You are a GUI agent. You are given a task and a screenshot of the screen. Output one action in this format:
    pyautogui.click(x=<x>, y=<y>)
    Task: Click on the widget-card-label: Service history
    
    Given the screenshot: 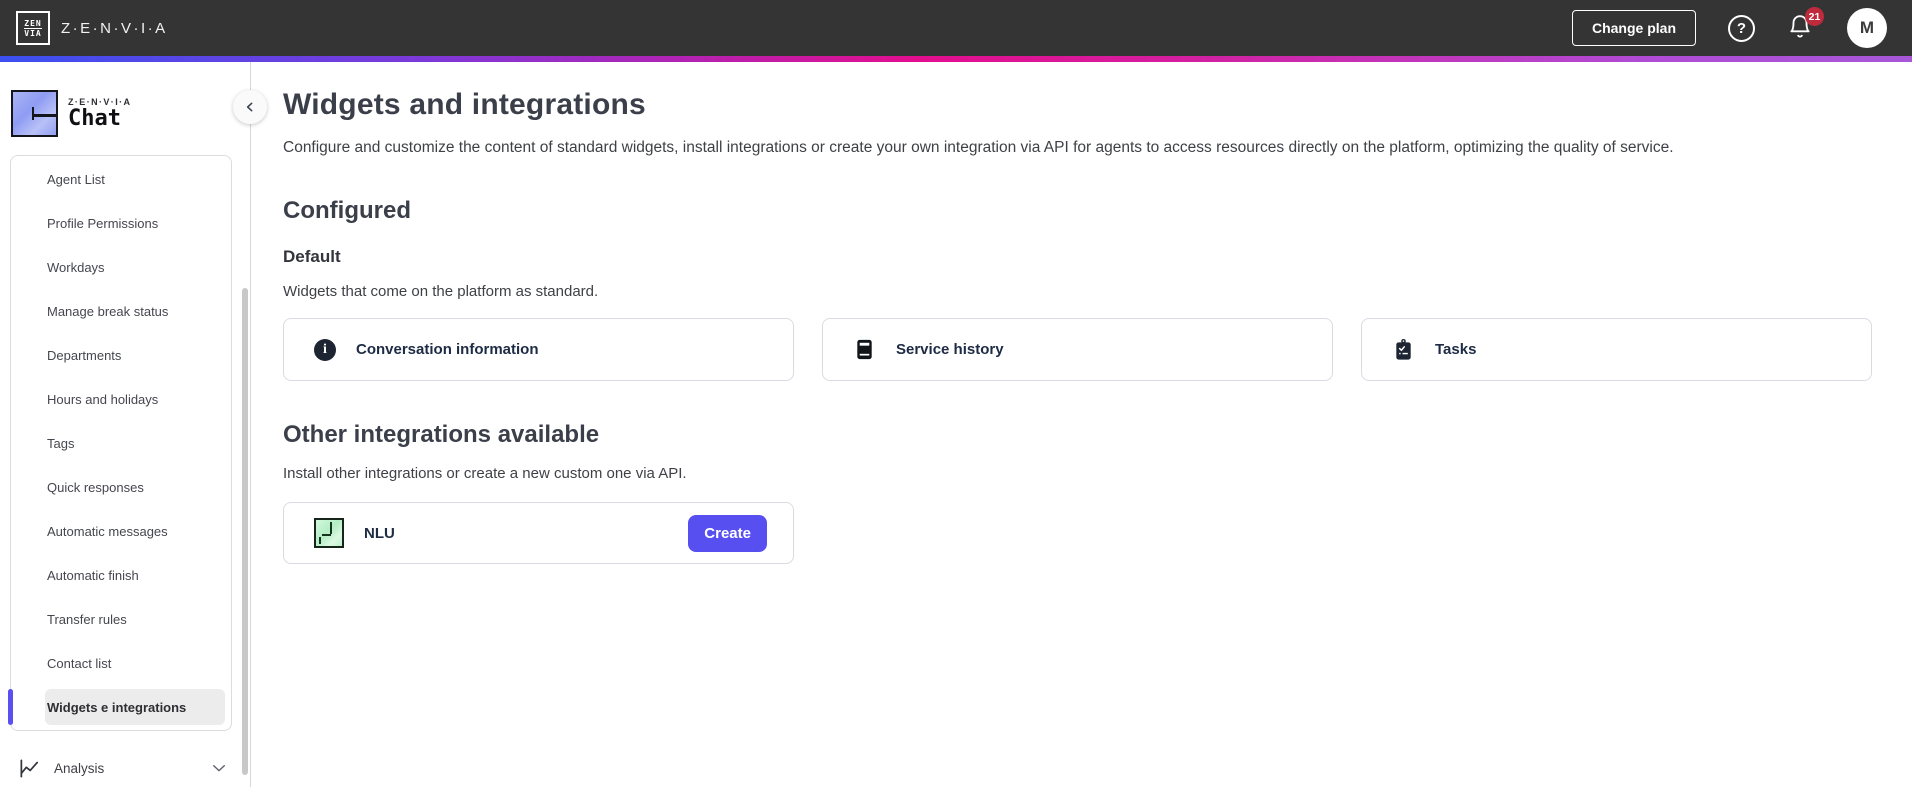 What is the action you would take?
    pyautogui.click(x=950, y=349)
    